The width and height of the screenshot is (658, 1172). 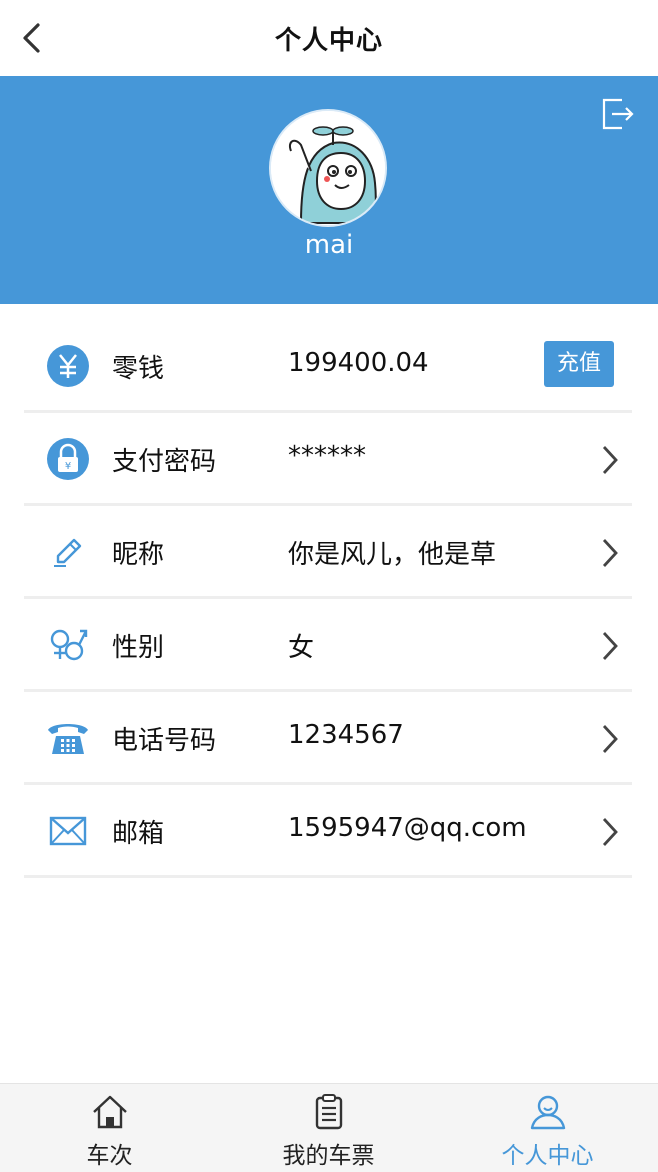 I want to click on avatar, so click(x=328, y=168).